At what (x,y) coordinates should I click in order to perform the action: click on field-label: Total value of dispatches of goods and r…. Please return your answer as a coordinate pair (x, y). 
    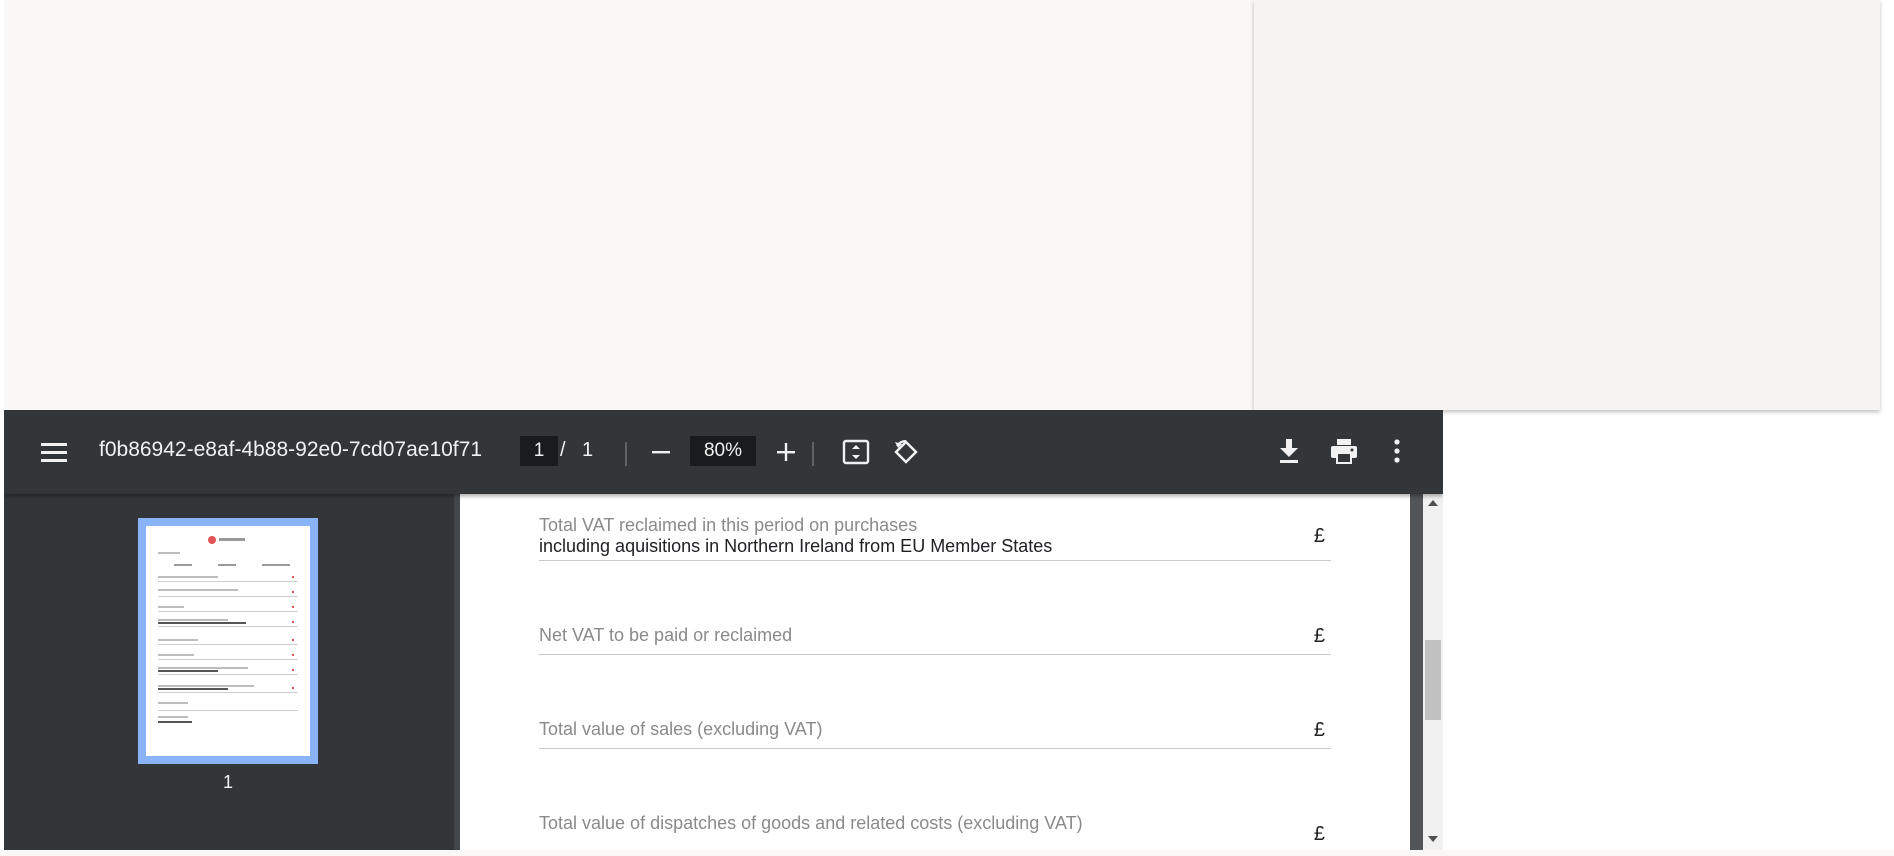
    Looking at the image, I should click on (811, 823).